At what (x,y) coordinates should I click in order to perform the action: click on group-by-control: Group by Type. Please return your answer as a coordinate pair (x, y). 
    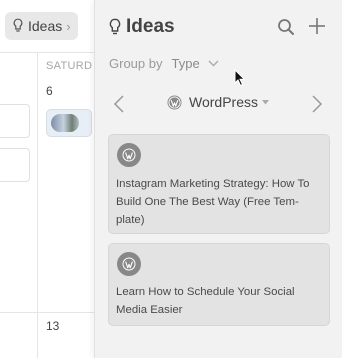
    Looking at the image, I should click on (164, 63).